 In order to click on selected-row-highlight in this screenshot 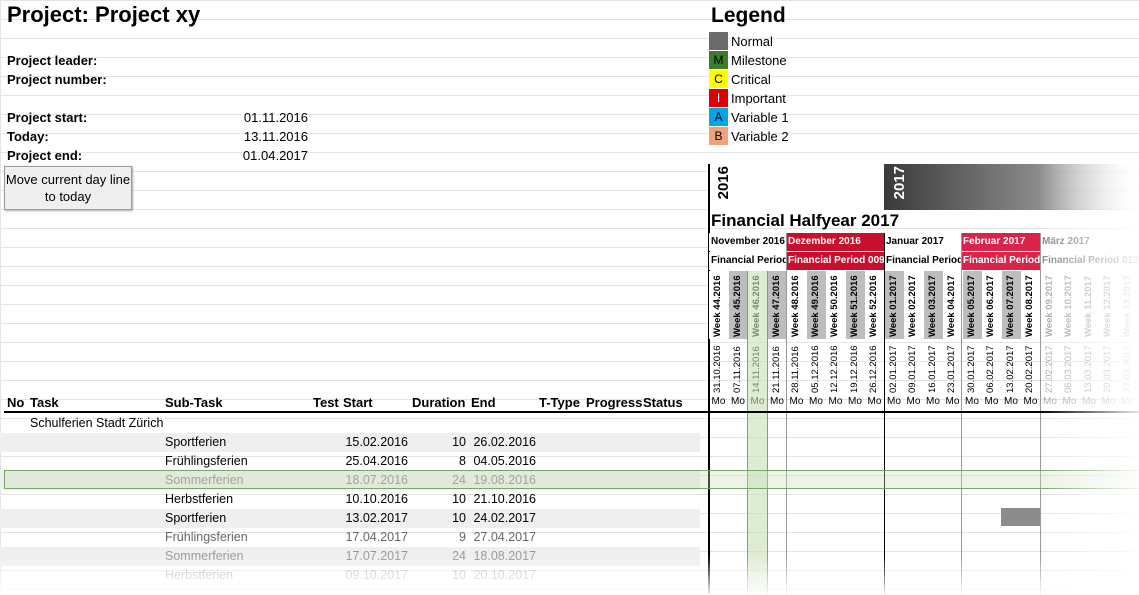, I will do `click(571, 479)`.